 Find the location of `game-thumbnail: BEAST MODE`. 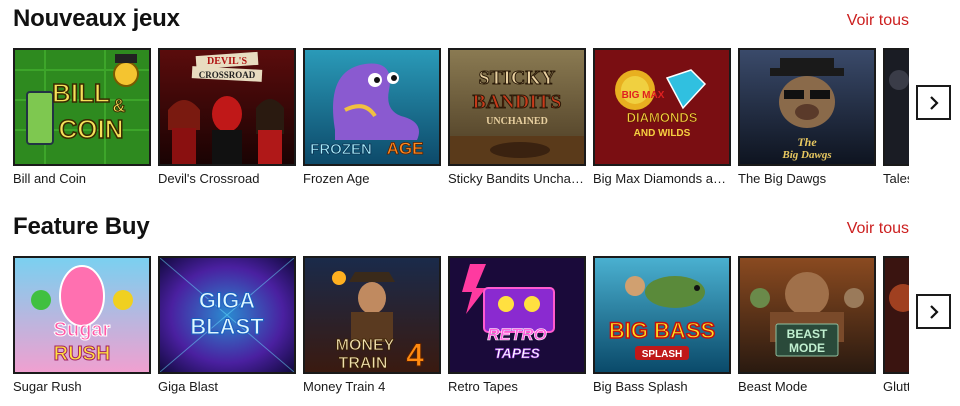

game-thumbnail: BEAST MODE is located at coordinates (807, 315).